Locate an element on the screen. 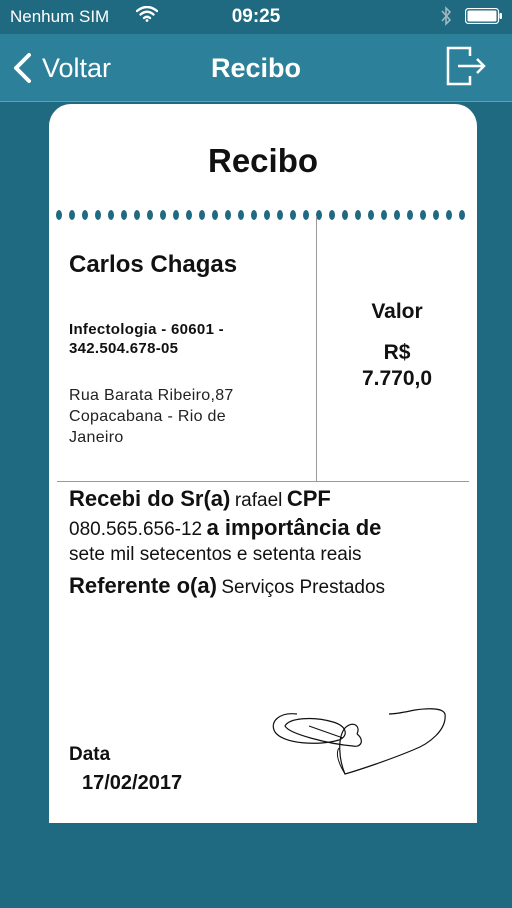 This screenshot has height=908, width=512. status-bar: Nenhum SIM 09:25 is located at coordinates (256, 17).